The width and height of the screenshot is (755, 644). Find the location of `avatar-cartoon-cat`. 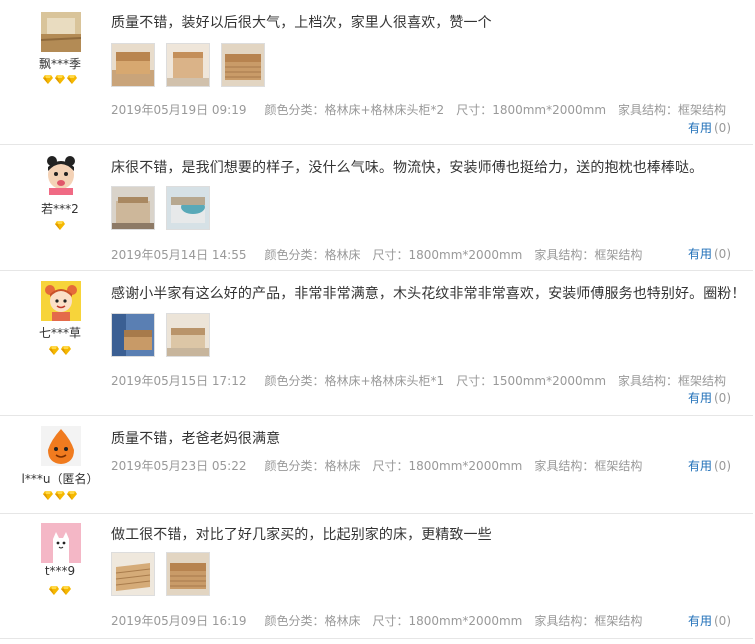

avatar-cartoon-cat is located at coordinates (61, 543).